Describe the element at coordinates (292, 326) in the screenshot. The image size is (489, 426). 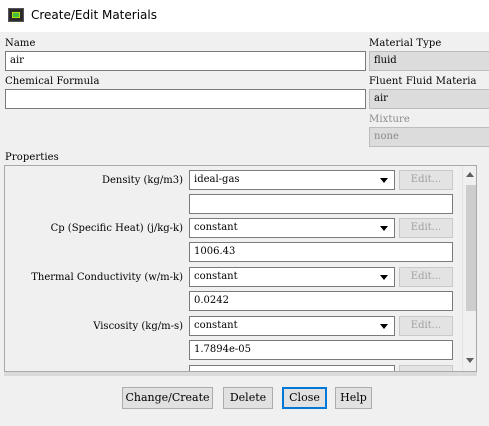
I see `viscosity-method-select: constant` at that location.